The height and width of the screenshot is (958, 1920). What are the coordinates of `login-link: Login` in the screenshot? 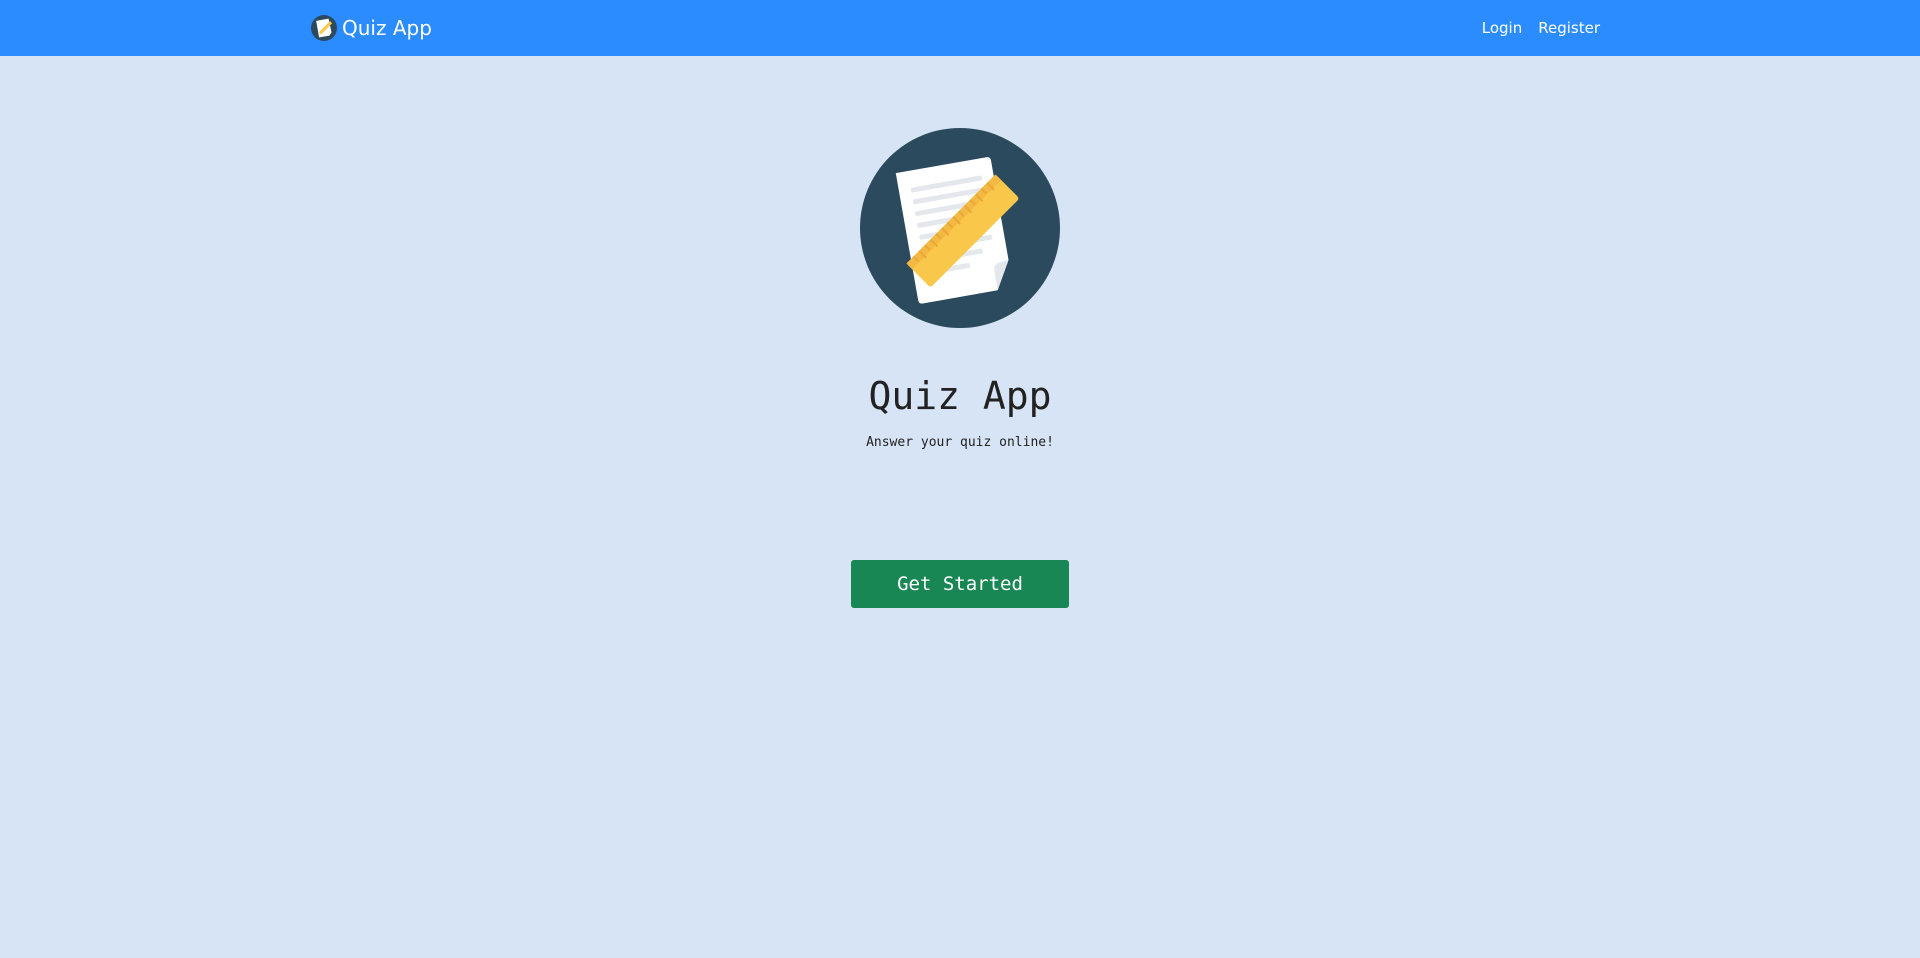 It's located at (1502, 28).